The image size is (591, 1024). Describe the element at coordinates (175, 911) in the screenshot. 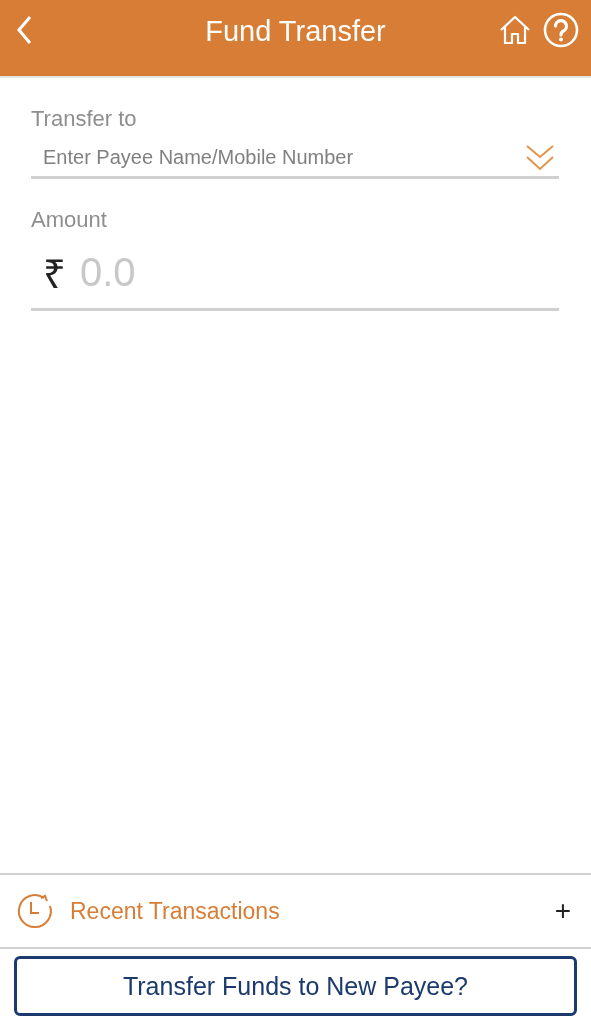

I see `row-label: Recent Transactions` at that location.